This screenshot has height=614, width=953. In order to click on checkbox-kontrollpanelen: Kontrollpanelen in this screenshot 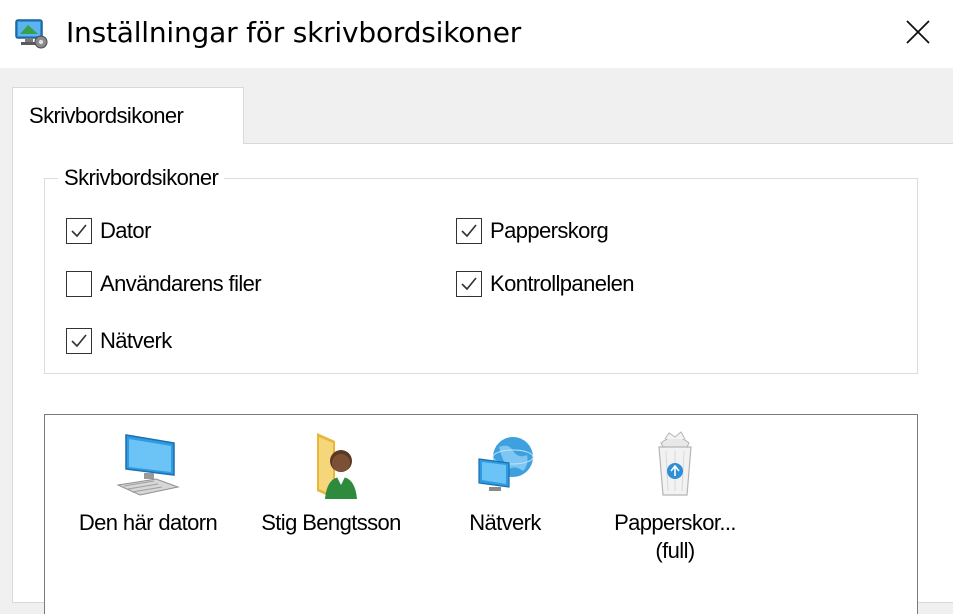, I will do `click(545, 284)`.